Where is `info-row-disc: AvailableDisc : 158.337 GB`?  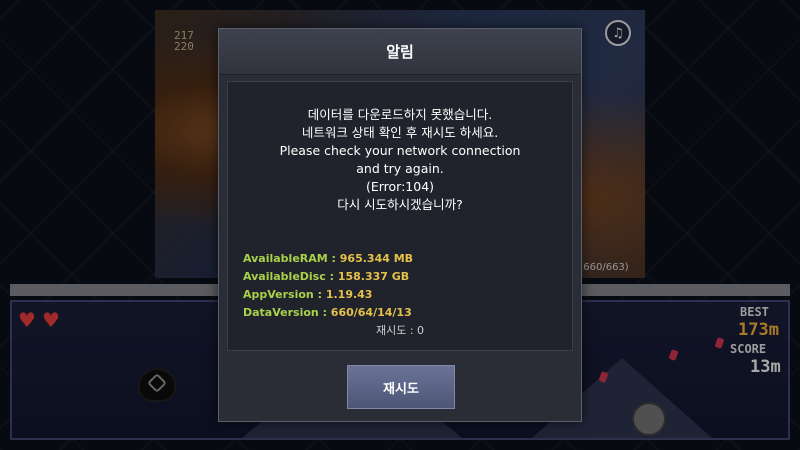
info-row-disc: AvailableDisc : 158.337 GB is located at coordinates (328, 277).